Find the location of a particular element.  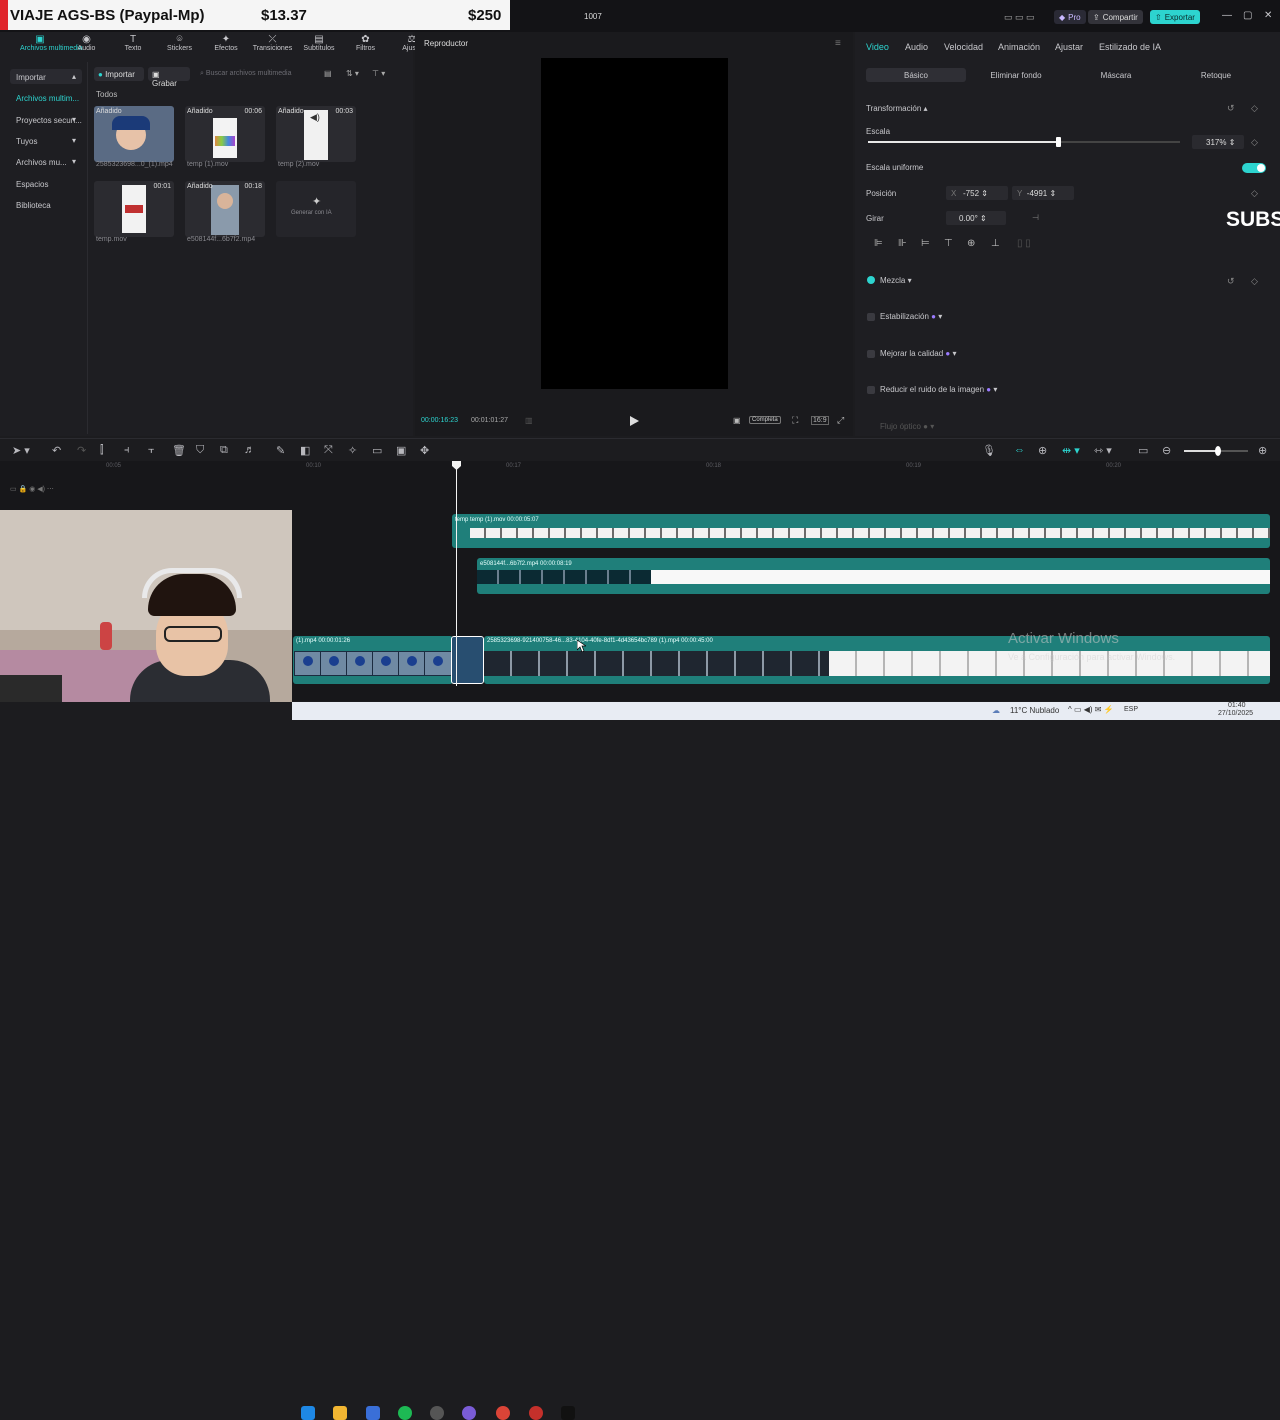

blend-checkbox is located at coordinates (871, 280).